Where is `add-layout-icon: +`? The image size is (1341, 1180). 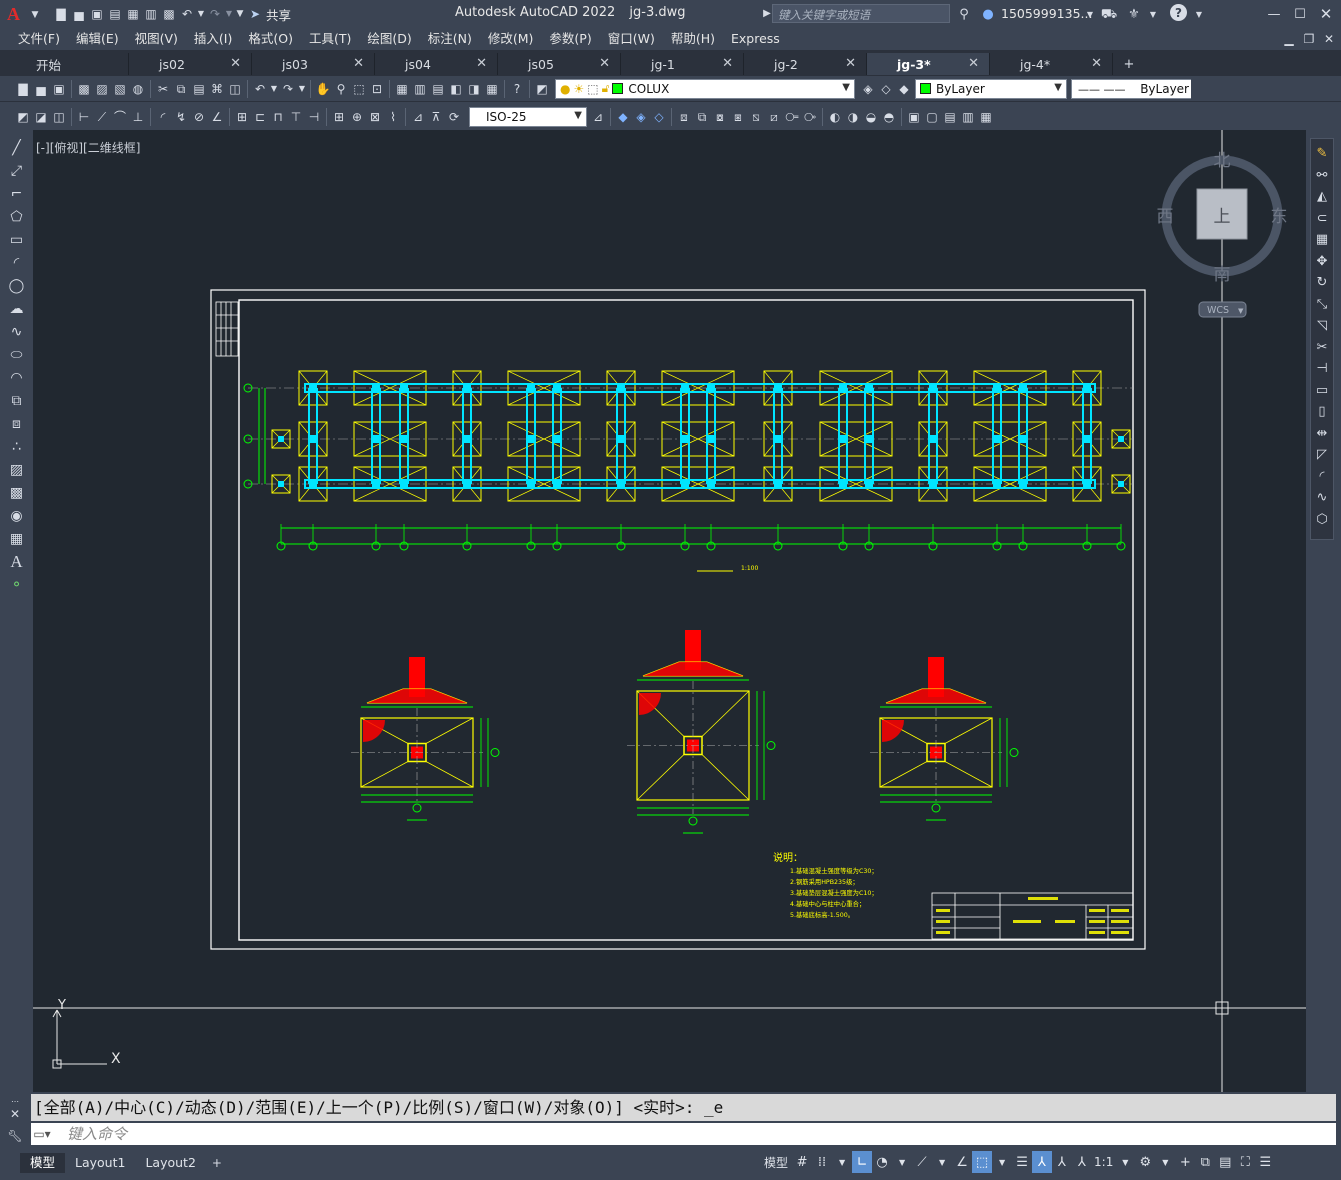 add-layout-icon: + is located at coordinates (217, 1163).